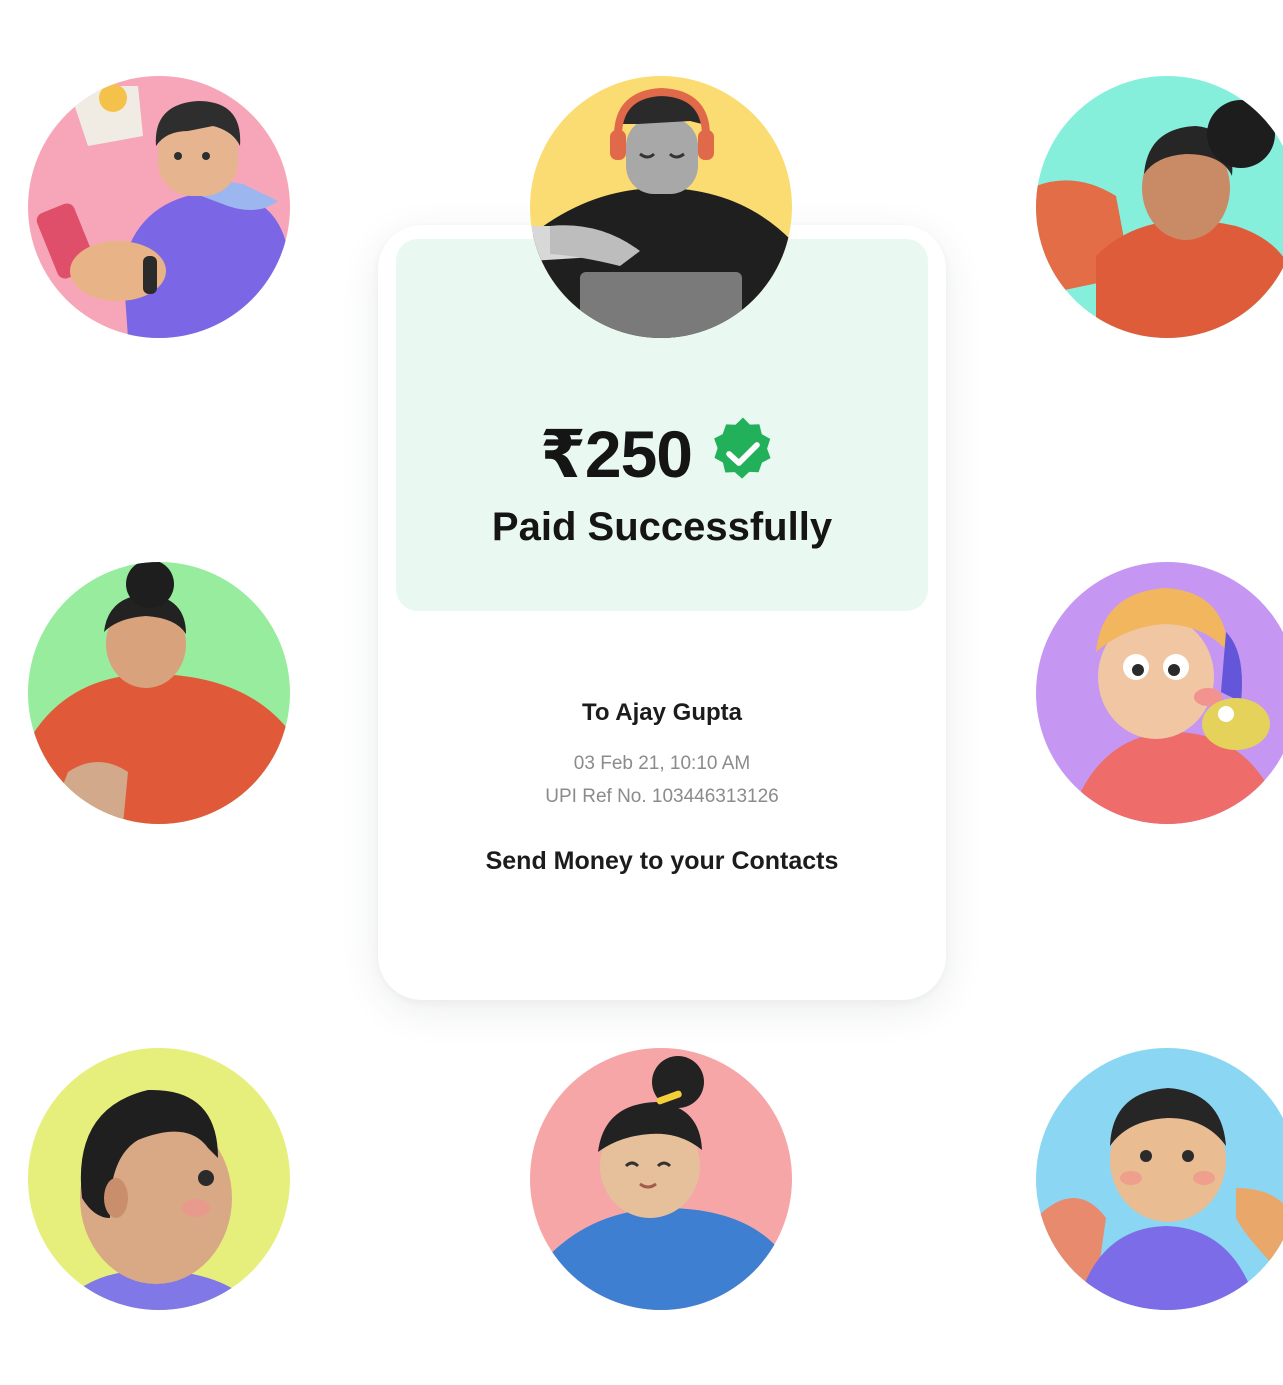 The image size is (1283, 1385). Describe the element at coordinates (662, 763) in the screenshot. I see `payment-datetime: 03 Feb 21, 10:10 AM` at that location.